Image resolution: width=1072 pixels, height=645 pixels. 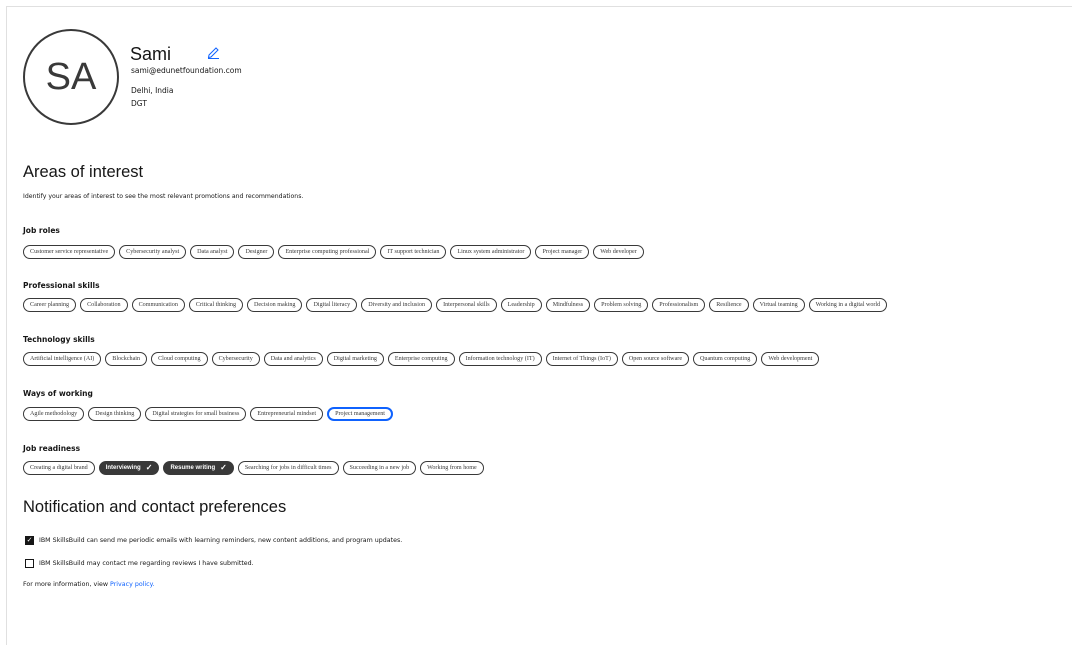 I want to click on chip-searching-for-jobs-in-difficult-times: Searching for jobs in difficult times, so click(x=288, y=468).